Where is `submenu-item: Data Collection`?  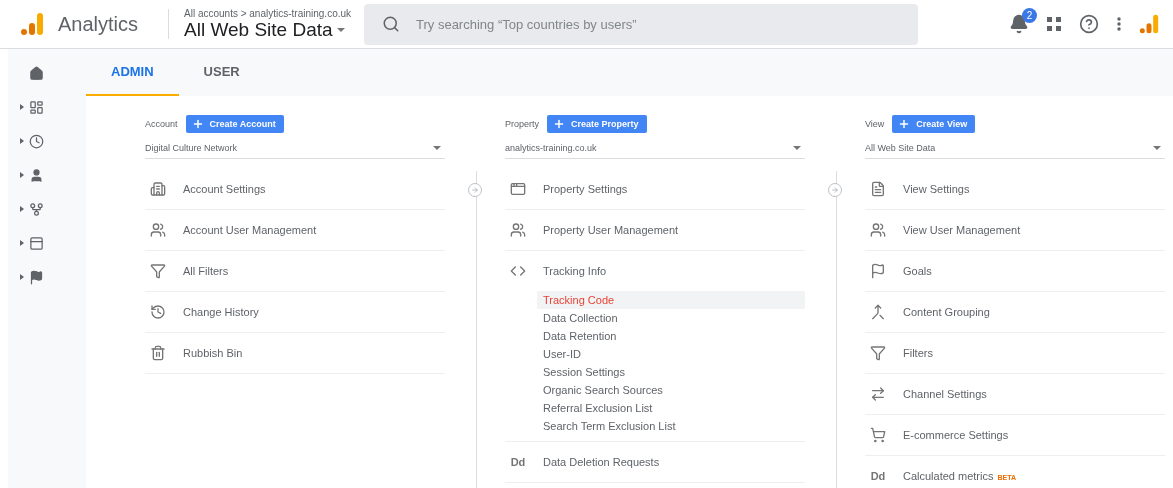
submenu-item: Data Collection is located at coordinates (671, 318).